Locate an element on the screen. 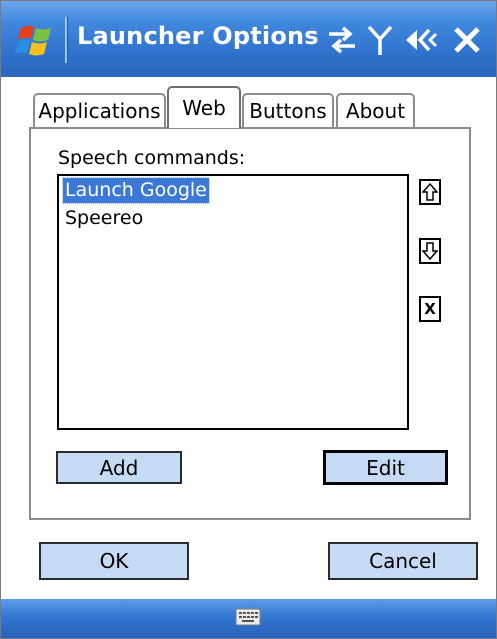  arrow-up-icon is located at coordinates (430, 191).